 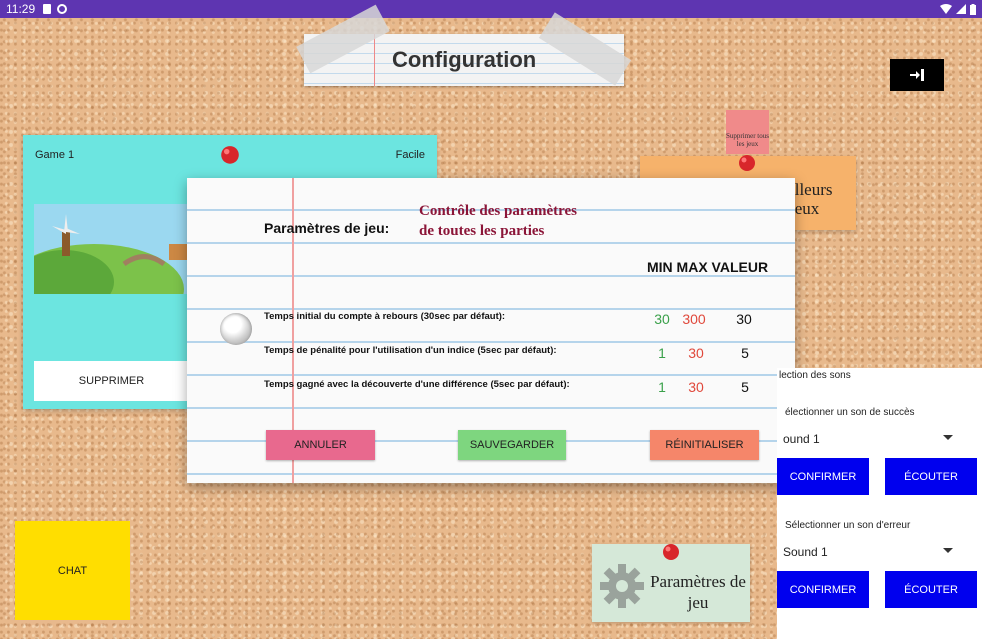 What do you see at coordinates (868, 439) in the screenshot?
I see `success-sound-select: ound 1` at bounding box center [868, 439].